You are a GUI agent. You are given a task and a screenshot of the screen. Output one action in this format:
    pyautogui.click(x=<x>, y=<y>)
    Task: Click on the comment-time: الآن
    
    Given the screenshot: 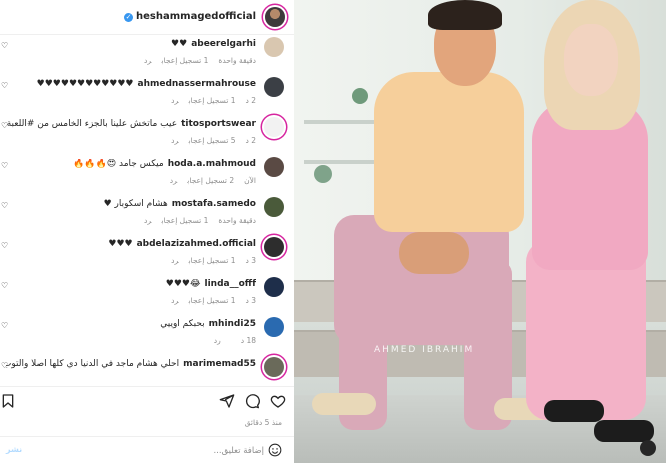 What is the action you would take?
    pyautogui.click(x=250, y=180)
    